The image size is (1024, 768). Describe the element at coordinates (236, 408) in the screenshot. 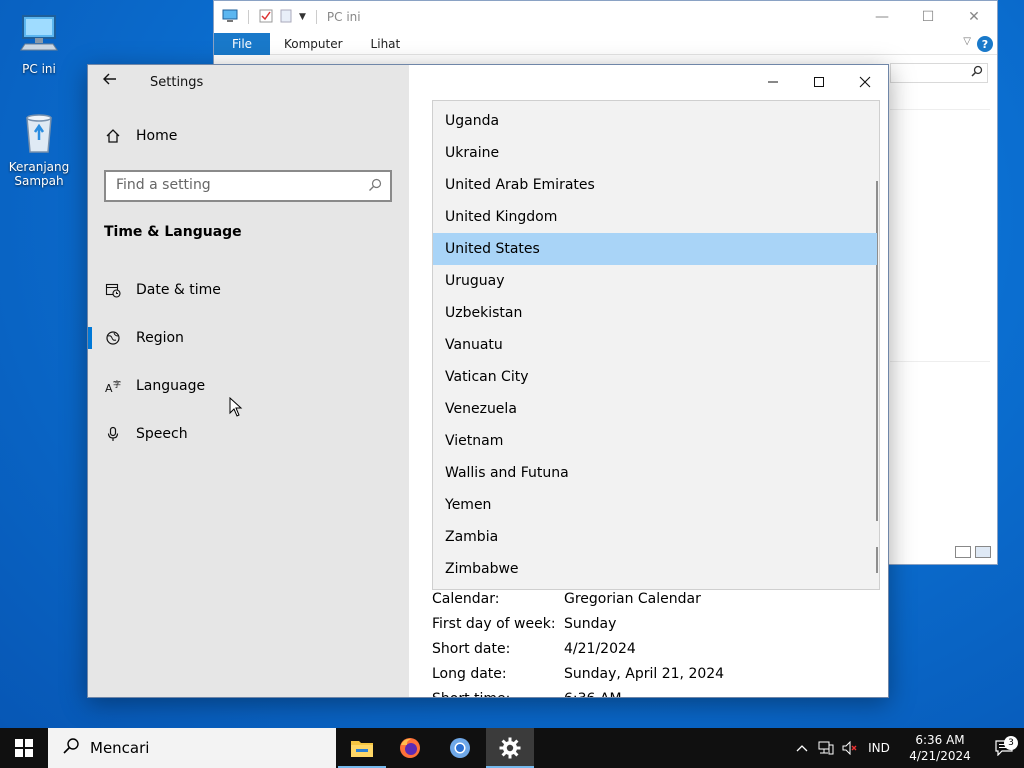

I see `mouse-cursor-icon` at that location.